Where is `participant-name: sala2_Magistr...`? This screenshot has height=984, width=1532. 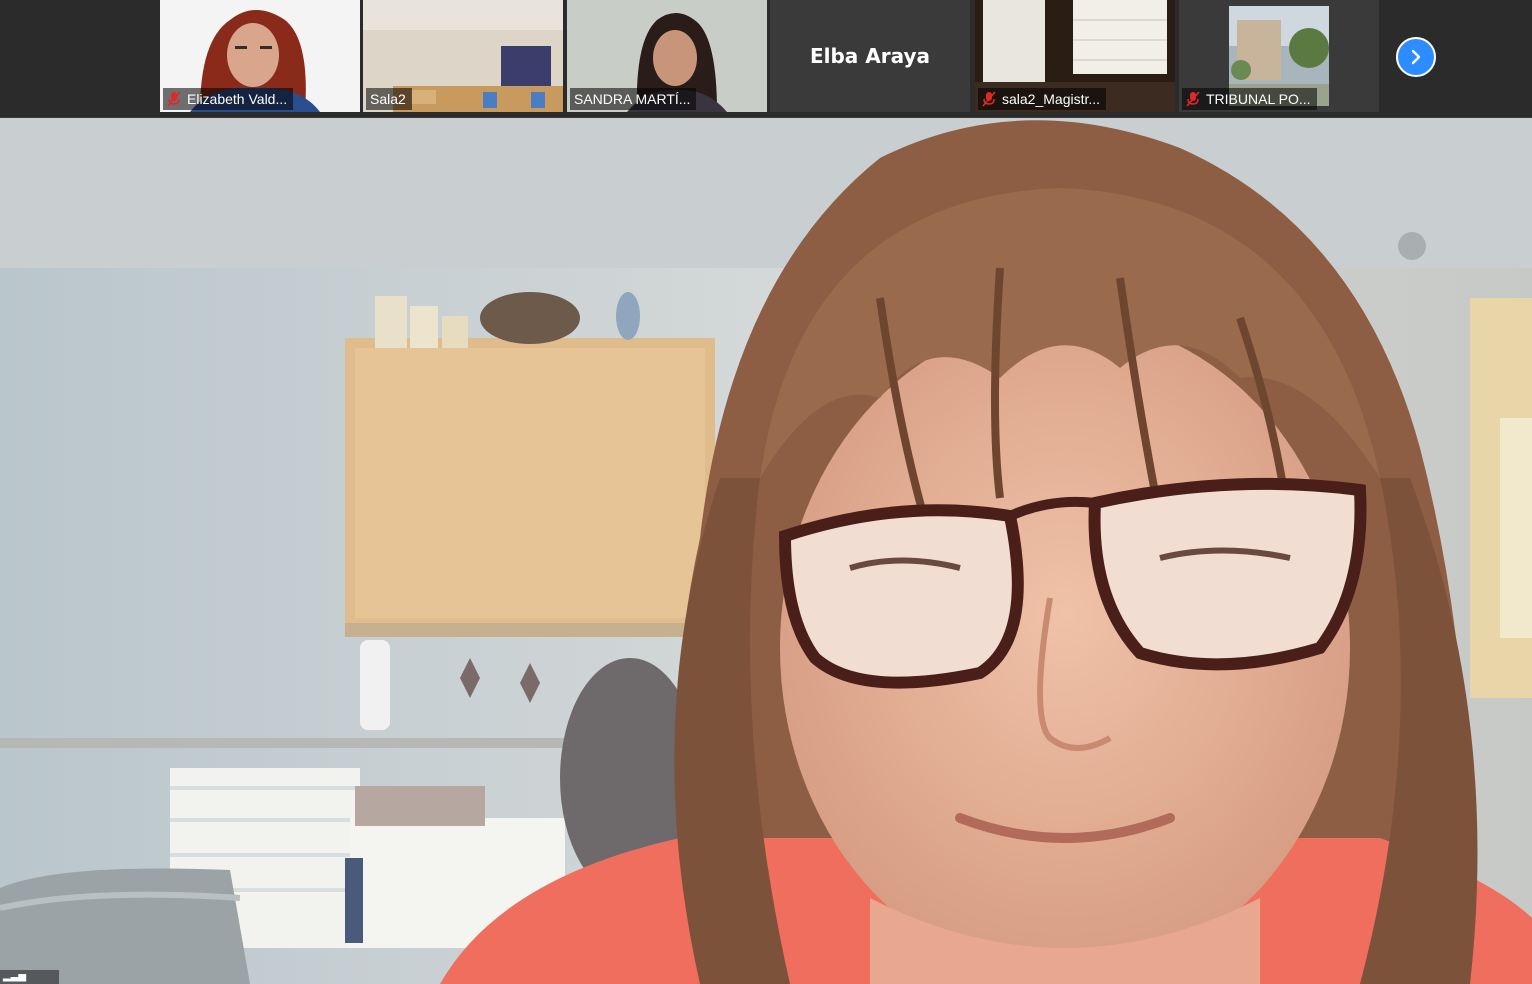 participant-name: sala2_Magistr... is located at coordinates (1051, 99).